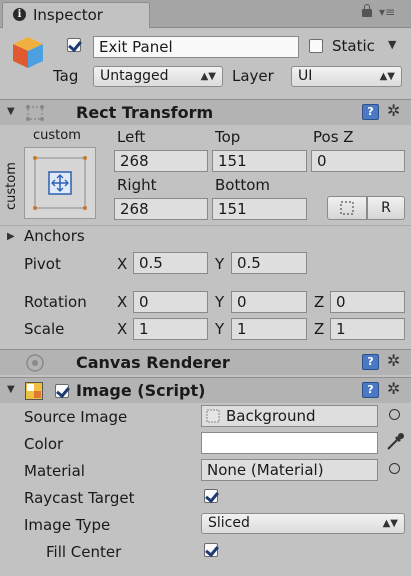 This screenshot has width=411, height=576. I want to click on pivot-y-axis-label: Y, so click(220, 264).